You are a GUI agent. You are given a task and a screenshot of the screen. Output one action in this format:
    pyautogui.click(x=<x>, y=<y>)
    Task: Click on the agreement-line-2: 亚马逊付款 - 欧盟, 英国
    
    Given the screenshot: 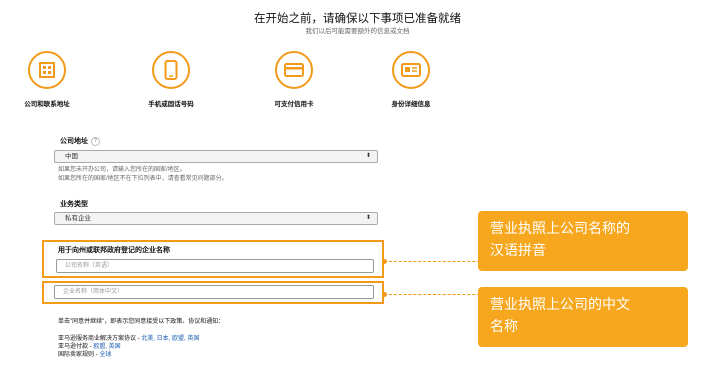 What is the action you would take?
    pyautogui.click(x=89, y=347)
    